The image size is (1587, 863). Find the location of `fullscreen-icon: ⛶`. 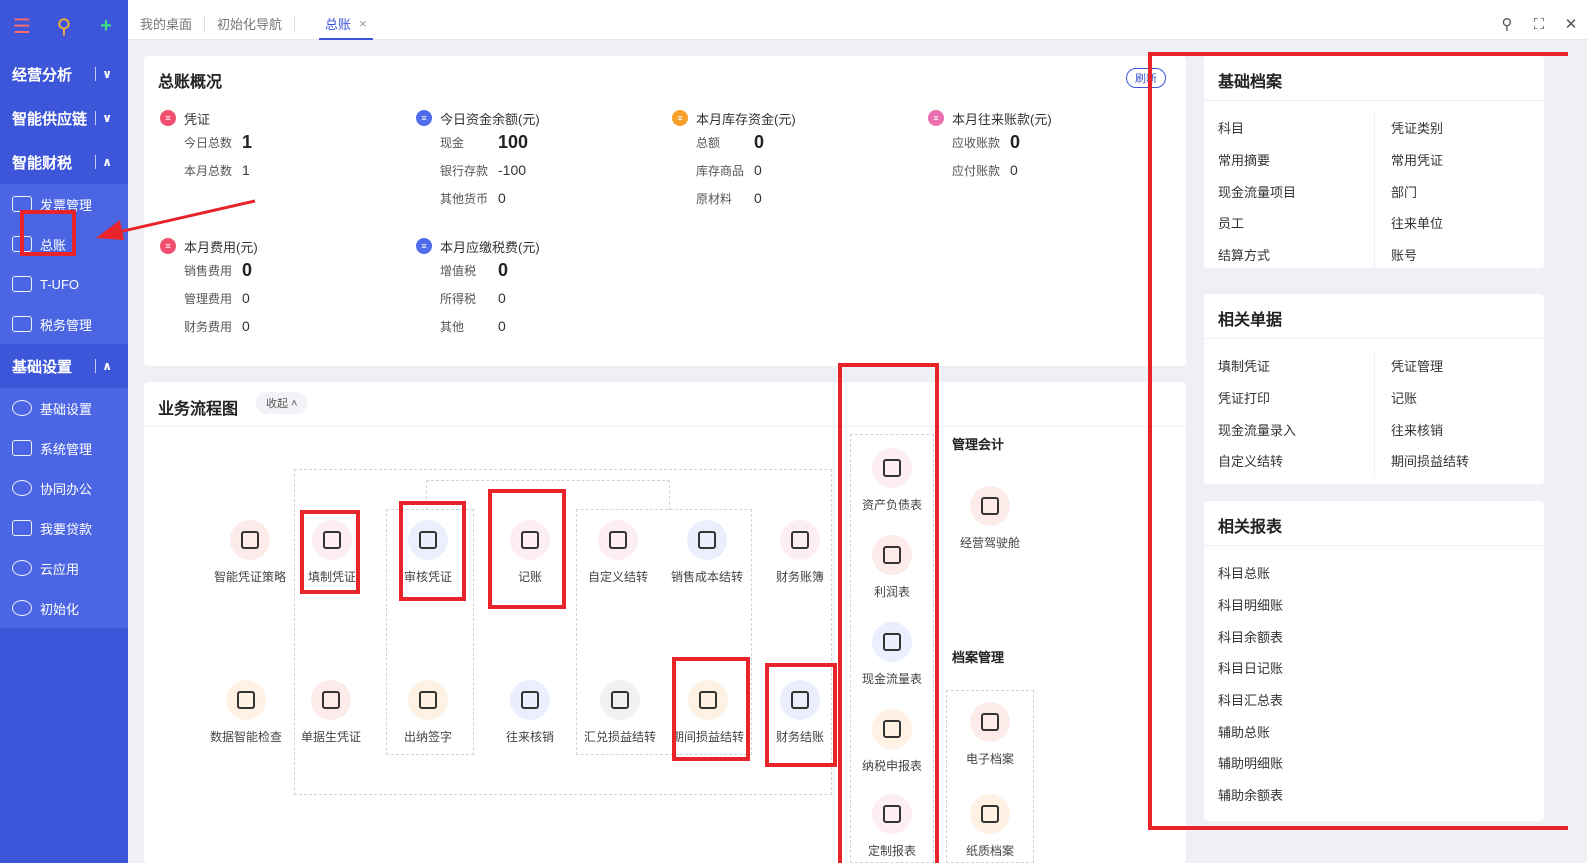

fullscreen-icon: ⛶ is located at coordinates (1539, 24).